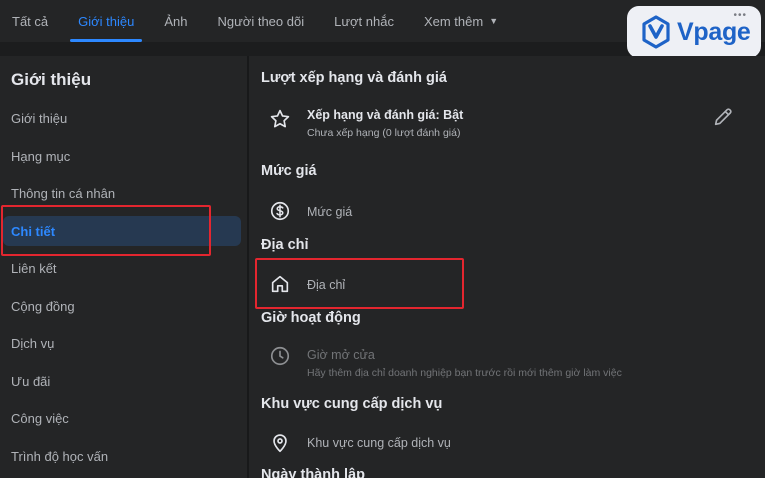  What do you see at coordinates (280, 119) in the screenshot?
I see `star-icon` at bounding box center [280, 119].